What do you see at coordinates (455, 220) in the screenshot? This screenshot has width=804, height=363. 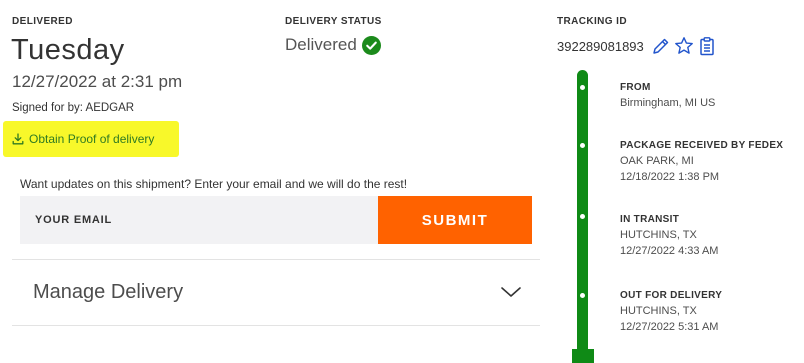 I see `submit-button: SUBMIT` at bounding box center [455, 220].